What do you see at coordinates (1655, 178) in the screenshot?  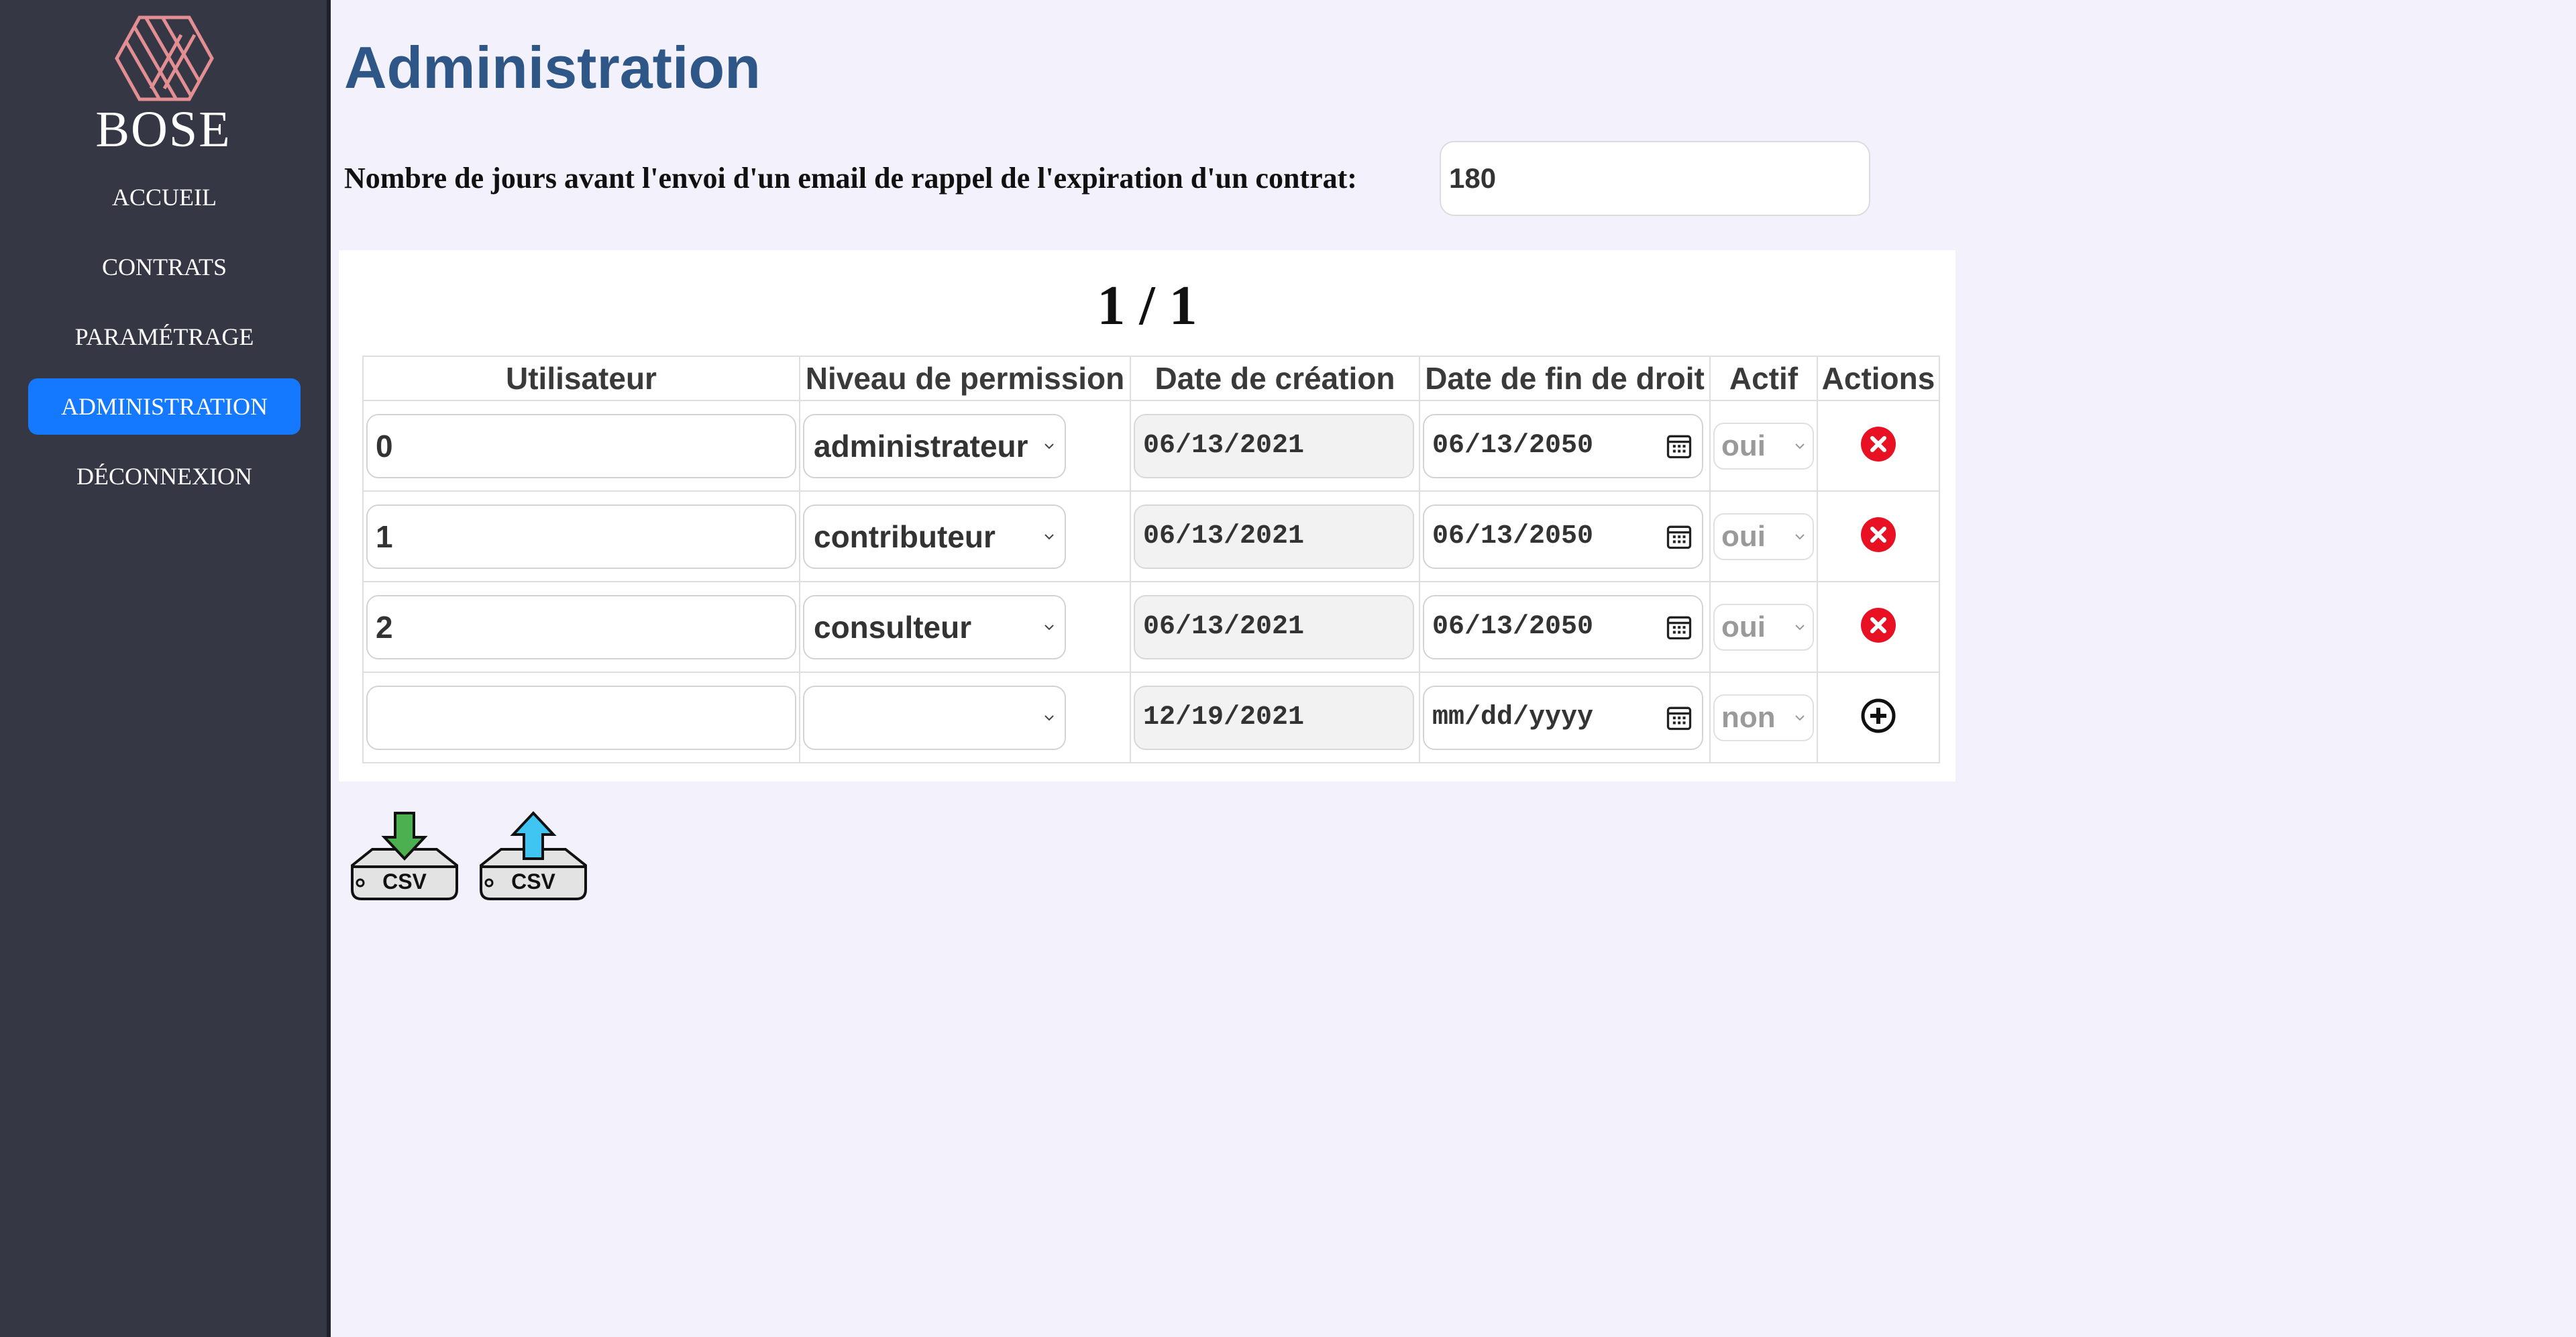 I see `reminder-days-input` at bounding box center [1655, 178].